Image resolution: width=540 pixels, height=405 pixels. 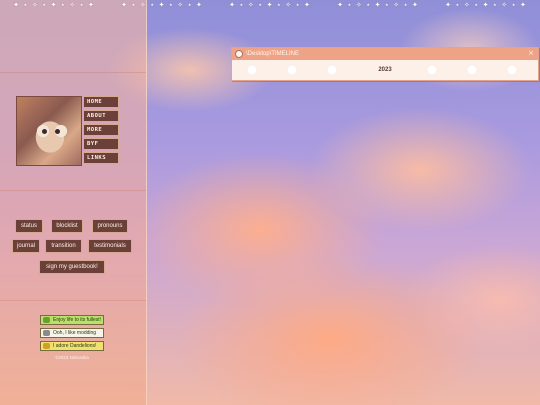 I want to click on window-title: \Desktop\TIMELINE, so click(x=273, y=54).